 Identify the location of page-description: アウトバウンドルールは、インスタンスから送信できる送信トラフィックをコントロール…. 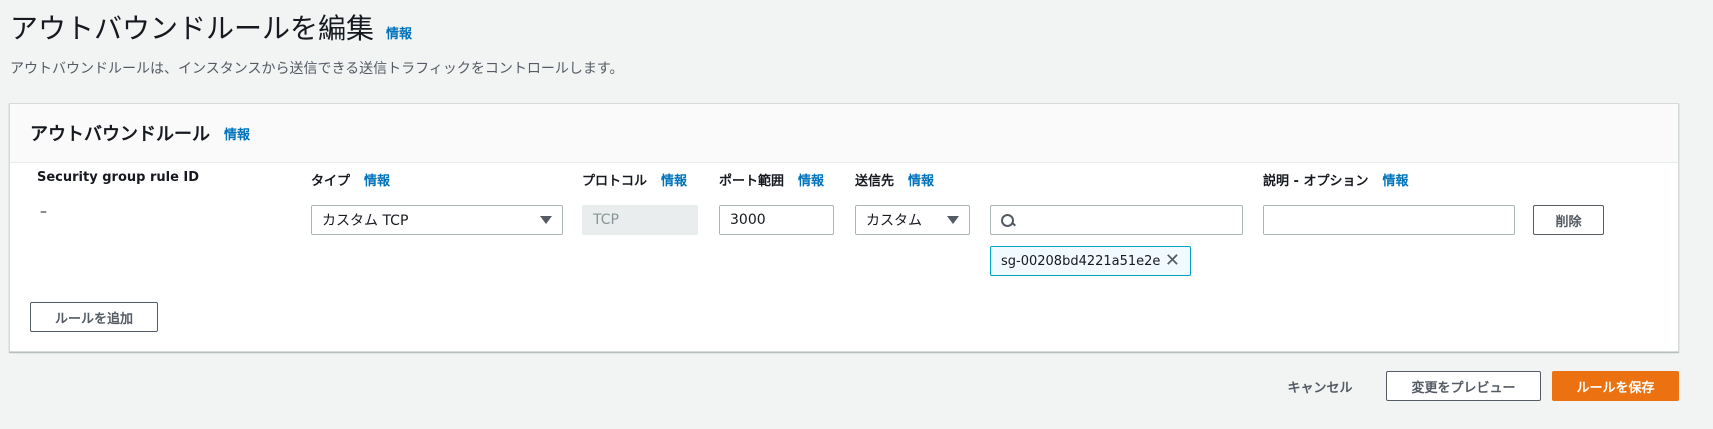
(317, 69).